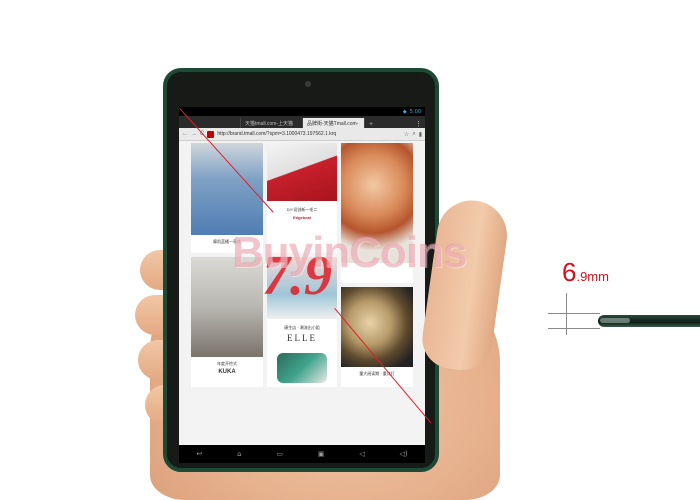 Image resolution: width=700 pixels, height=500 pixels. I want to click on tile-caption: DIY设创新一毛二, so click(302, 209).